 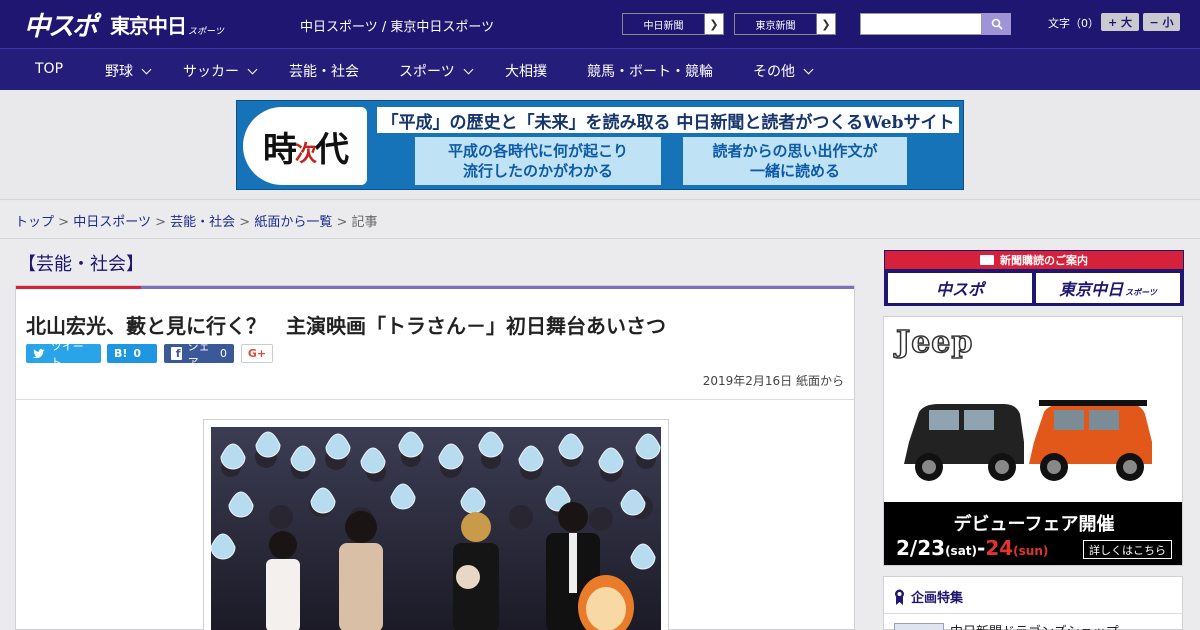 I want to click on breadcrumb-entertainment: 芸能・社会, so click(x=202, y=222).